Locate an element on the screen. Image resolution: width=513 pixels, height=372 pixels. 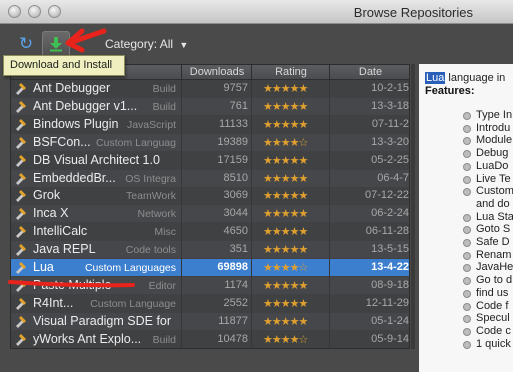
category-dropdown: Category: All ▼ is located at coordinates (146, 44).